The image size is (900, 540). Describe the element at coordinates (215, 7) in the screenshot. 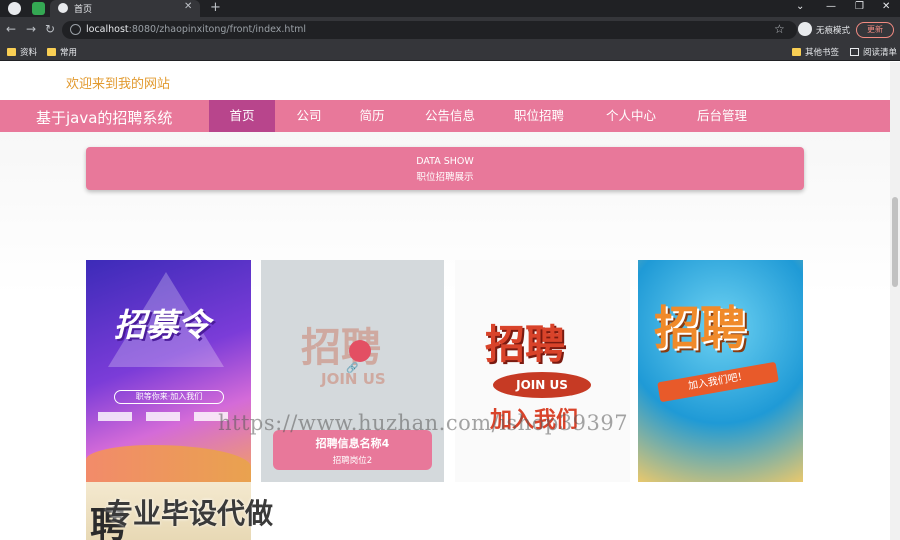

I see `new-tab-icon: +` at that location.